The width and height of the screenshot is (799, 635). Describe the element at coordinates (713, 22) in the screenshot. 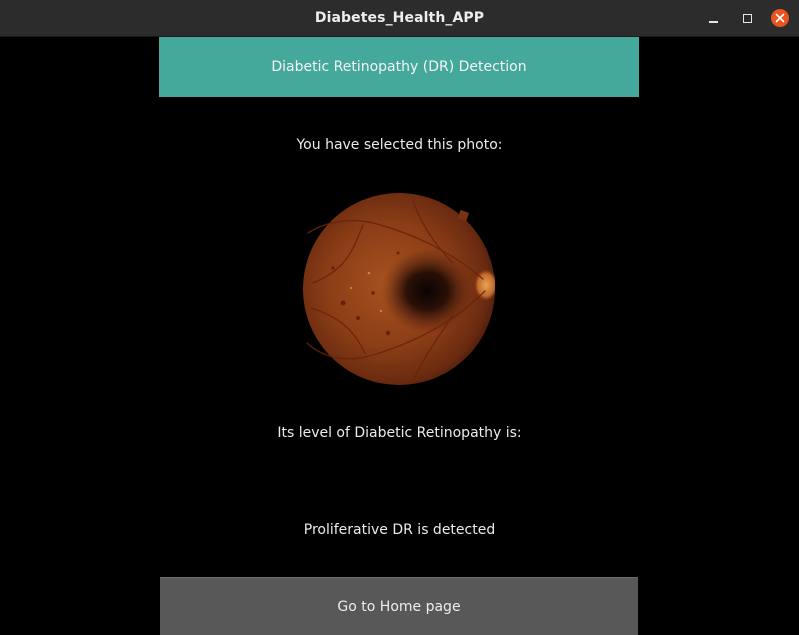

I see `minimize-icon` at that location.